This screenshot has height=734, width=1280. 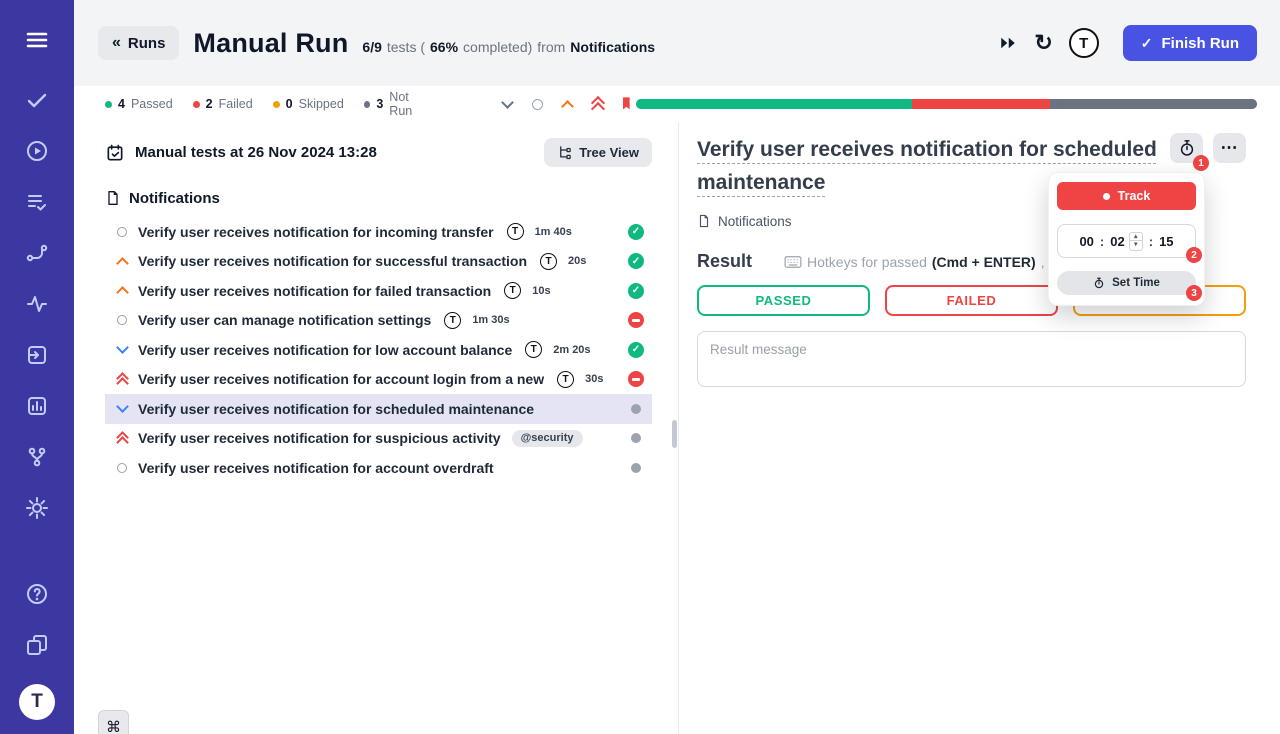 I want to click on minutes-stepper, so click(x=1135, y=241).